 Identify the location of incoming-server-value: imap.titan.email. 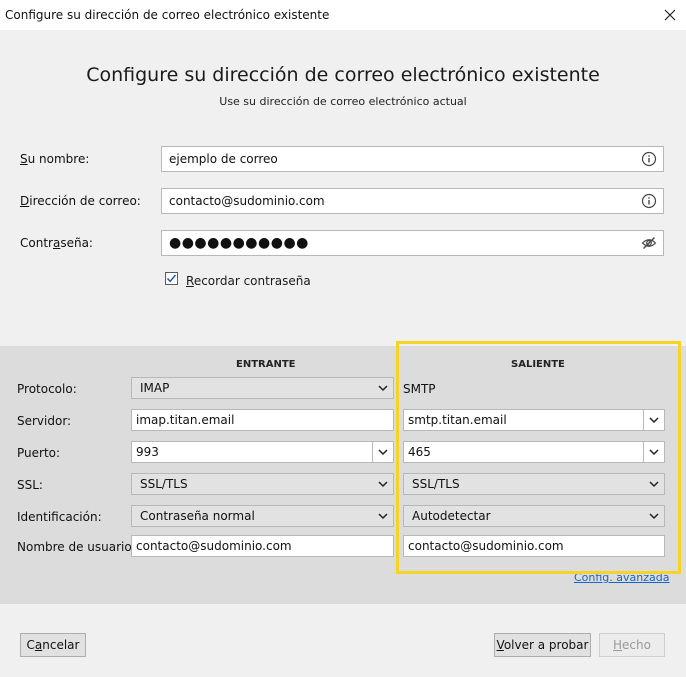
(185, 420).